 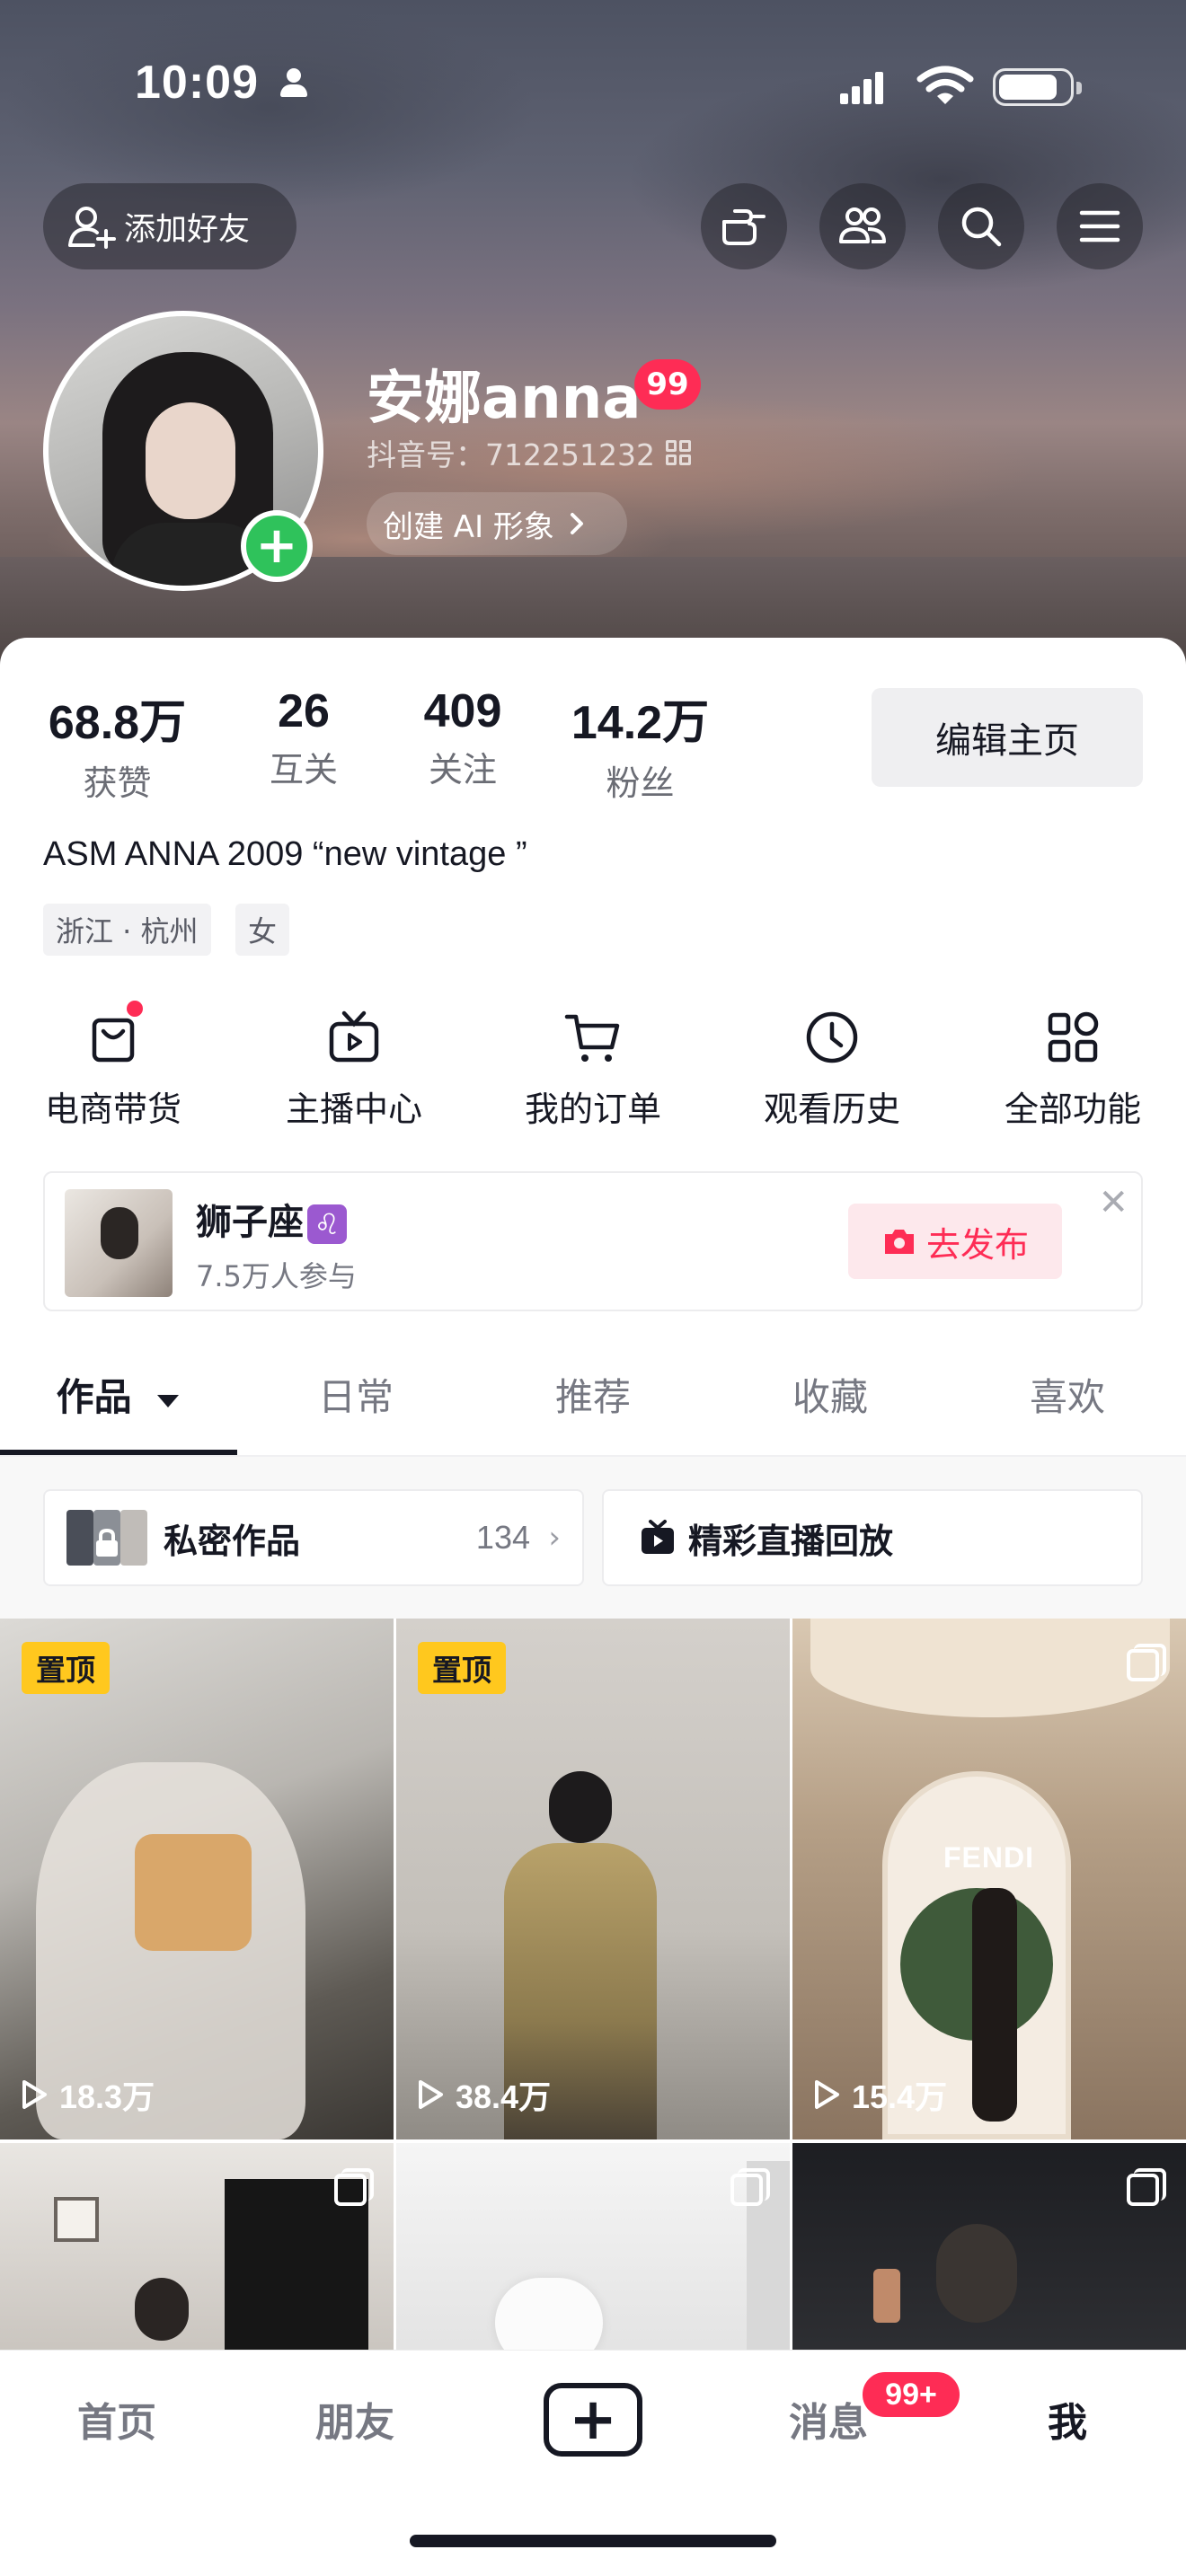 What do you see at coordinates (832, 1068) in the screenshot?
I see `function-watch-history: 观看历史` at bounding box center [832, 1068].